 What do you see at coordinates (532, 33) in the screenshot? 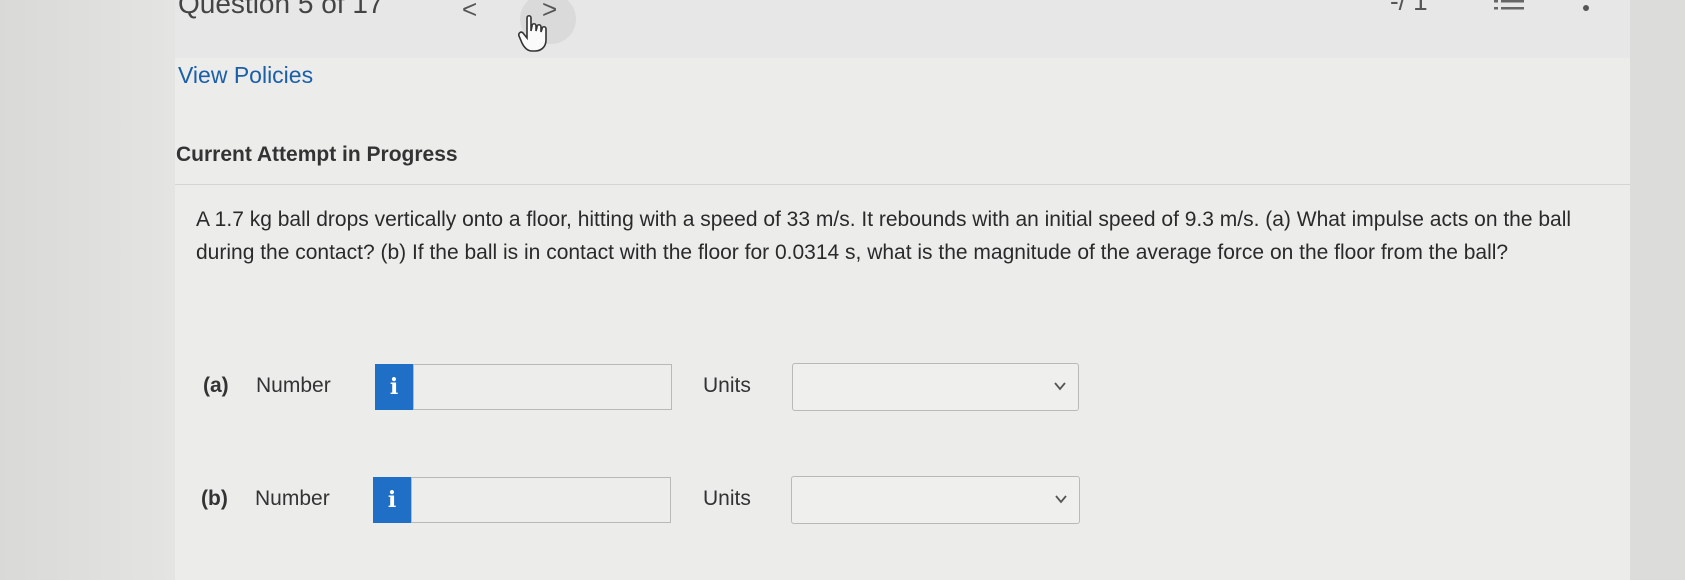
I see `hand-cursor-icon` at bounding box center [532, 33].